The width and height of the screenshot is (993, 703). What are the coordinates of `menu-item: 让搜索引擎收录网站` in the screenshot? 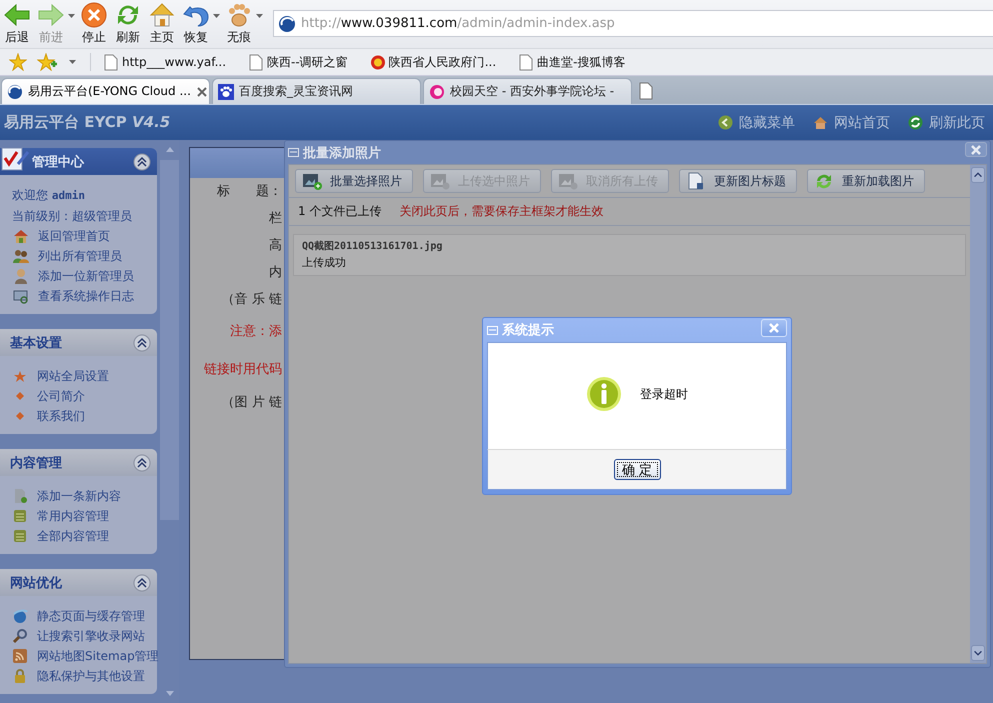 It's located at (78, 636).